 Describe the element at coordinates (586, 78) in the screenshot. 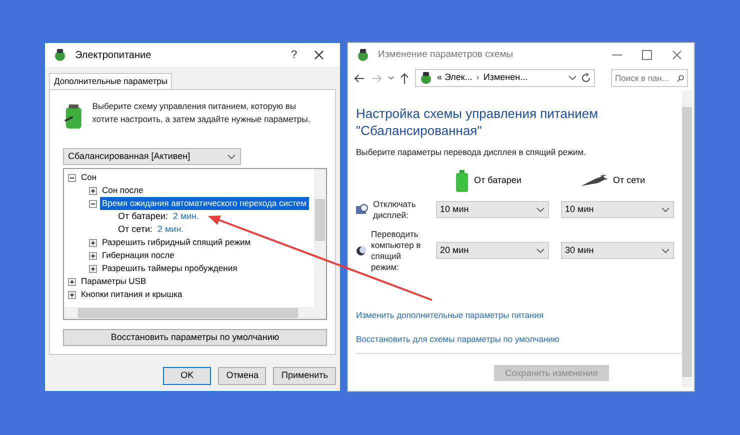

I see `refresh-icon` at that location.